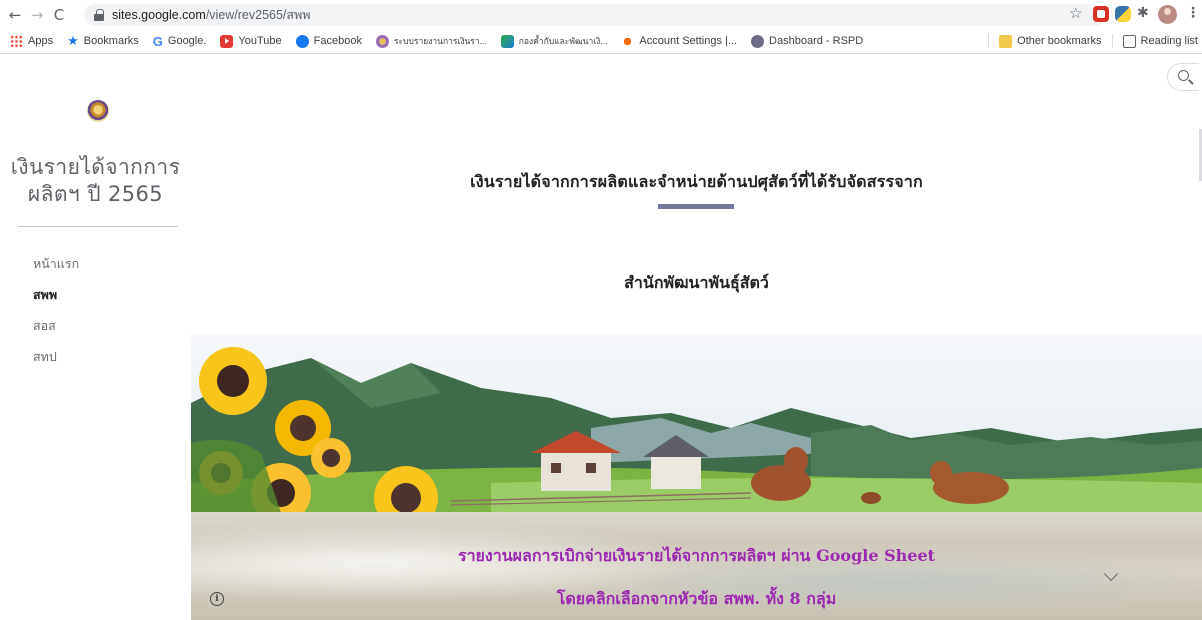 The width and height of the screenshot is (1202, 620). I want to click on facebook-icon, so click(302, 41).